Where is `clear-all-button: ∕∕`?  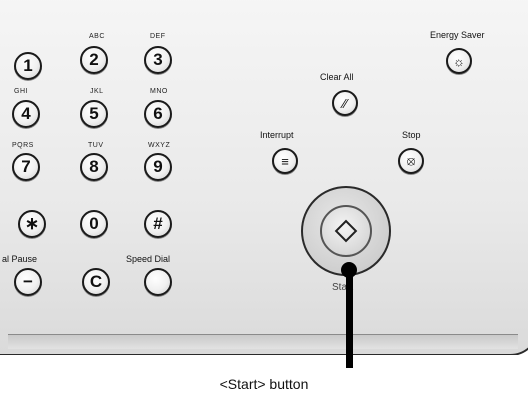
clear-all-button: ∕∕ is located at coordinates (345, 103).